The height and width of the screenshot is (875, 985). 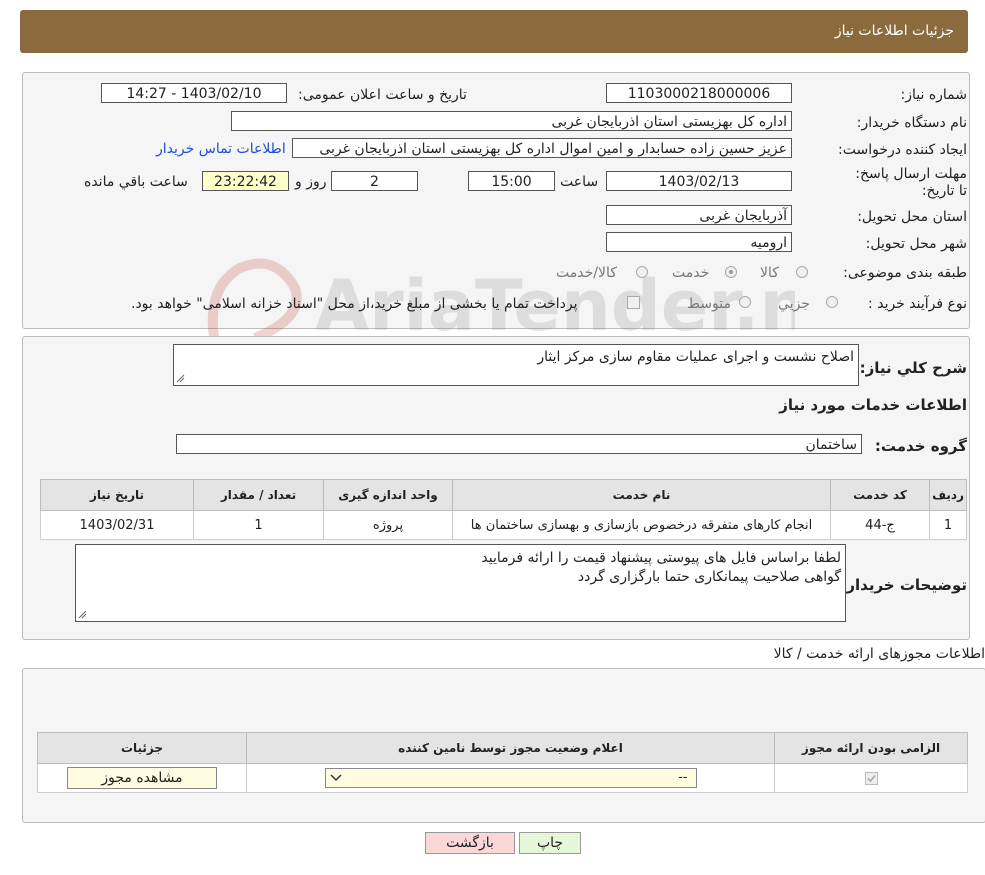 I want to click on contact-info-link: اطلاعات تماس خریدار, so click(x=221, y=149).